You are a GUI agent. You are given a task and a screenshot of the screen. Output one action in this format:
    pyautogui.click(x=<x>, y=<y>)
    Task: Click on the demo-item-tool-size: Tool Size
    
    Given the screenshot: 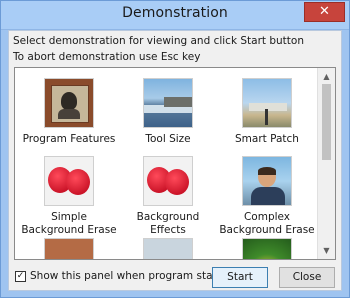 What is the action you would take?
    pyautogui.click(x=168, y=112)
    